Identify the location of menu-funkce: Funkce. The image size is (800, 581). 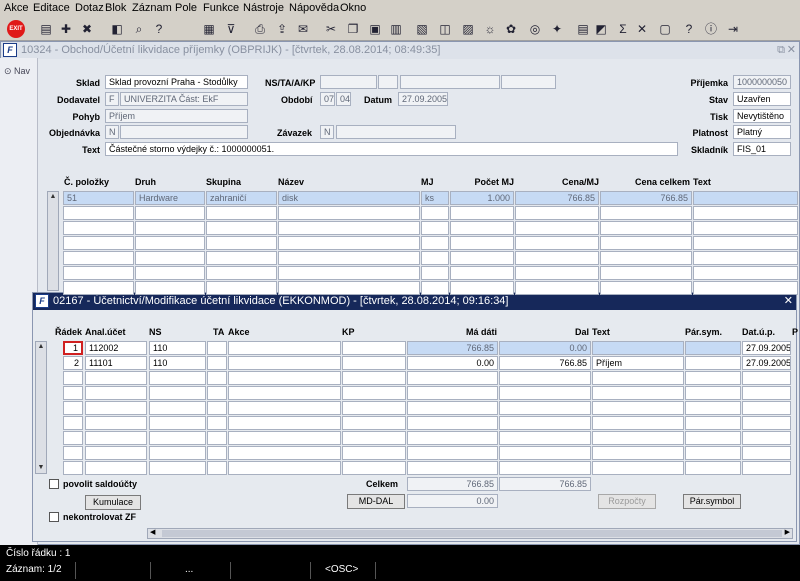
(221, 8).